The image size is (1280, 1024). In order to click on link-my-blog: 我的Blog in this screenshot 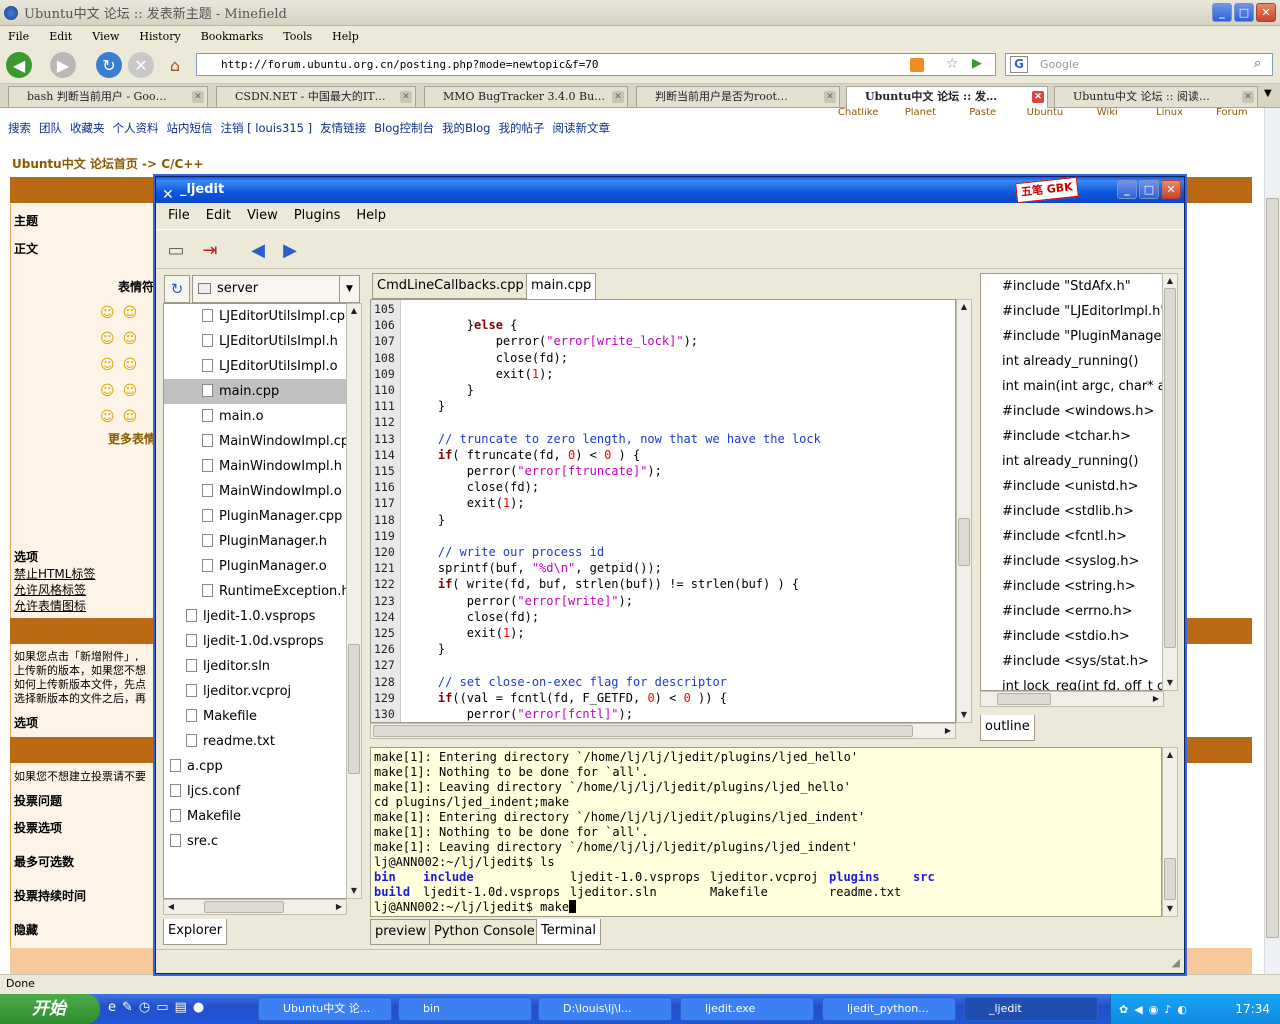, I will do `click(466, 128)`.